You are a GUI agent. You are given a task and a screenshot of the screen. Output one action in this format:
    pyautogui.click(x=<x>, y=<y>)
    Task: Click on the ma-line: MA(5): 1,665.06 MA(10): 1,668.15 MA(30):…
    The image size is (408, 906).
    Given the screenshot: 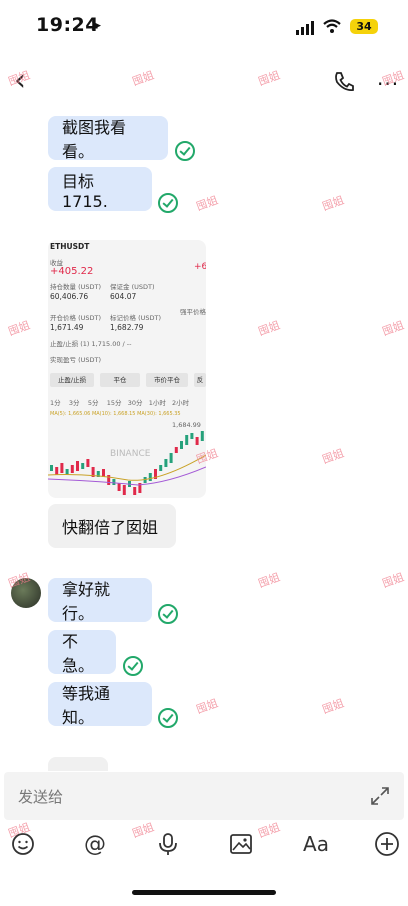 What is the action you would take?
    pyautogui.click(x=115, y=414)
    